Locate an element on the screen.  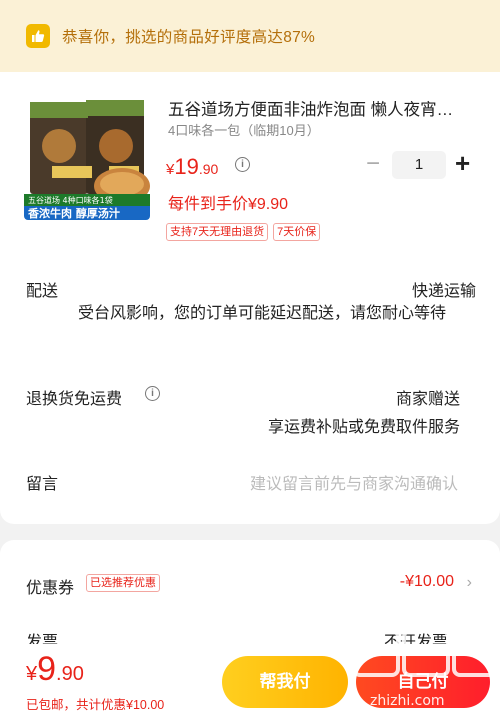
returns-value: 商家赠送 is located at coordinates (427, 399).